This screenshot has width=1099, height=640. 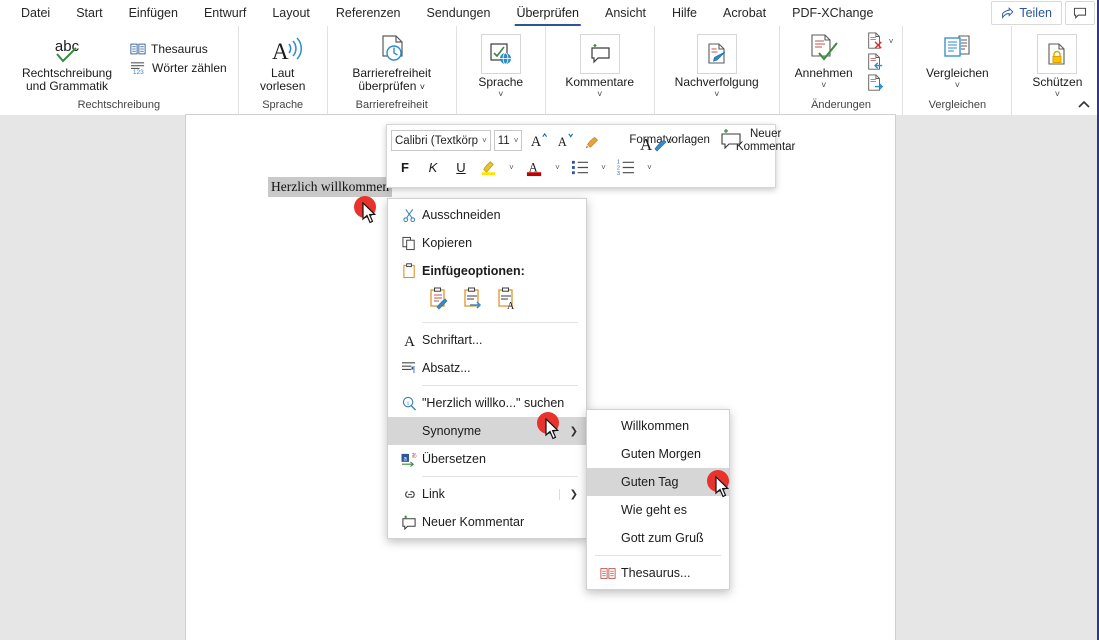 I want to click on text-highlight-icon, so click(x=488, y=168).